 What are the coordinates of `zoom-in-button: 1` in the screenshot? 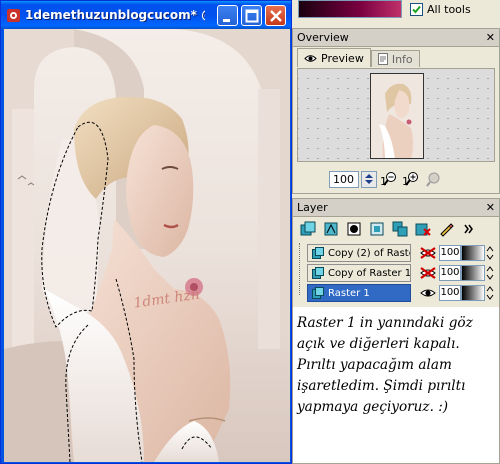 It's located at (411, 179).